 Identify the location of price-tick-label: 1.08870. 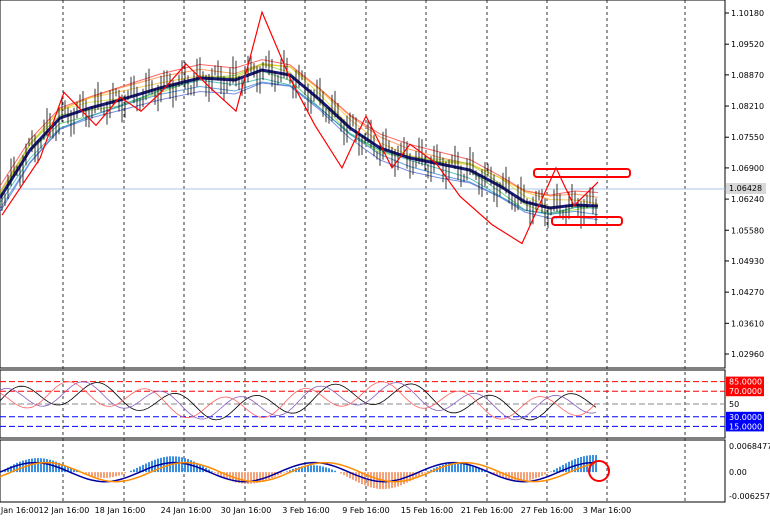
(747, 75).